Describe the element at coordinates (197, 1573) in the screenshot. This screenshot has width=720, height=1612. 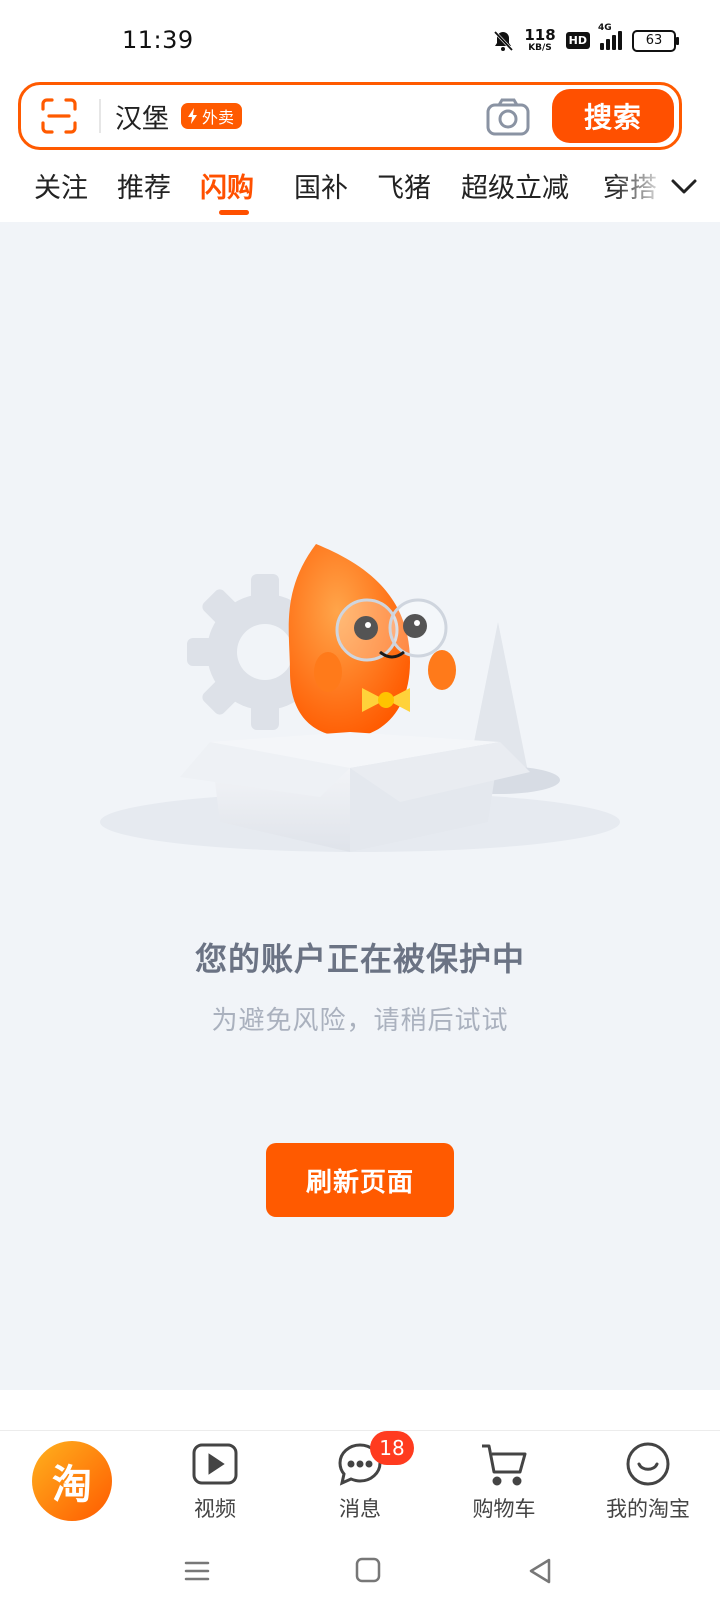
I see `recent-apps-icon` at that location.